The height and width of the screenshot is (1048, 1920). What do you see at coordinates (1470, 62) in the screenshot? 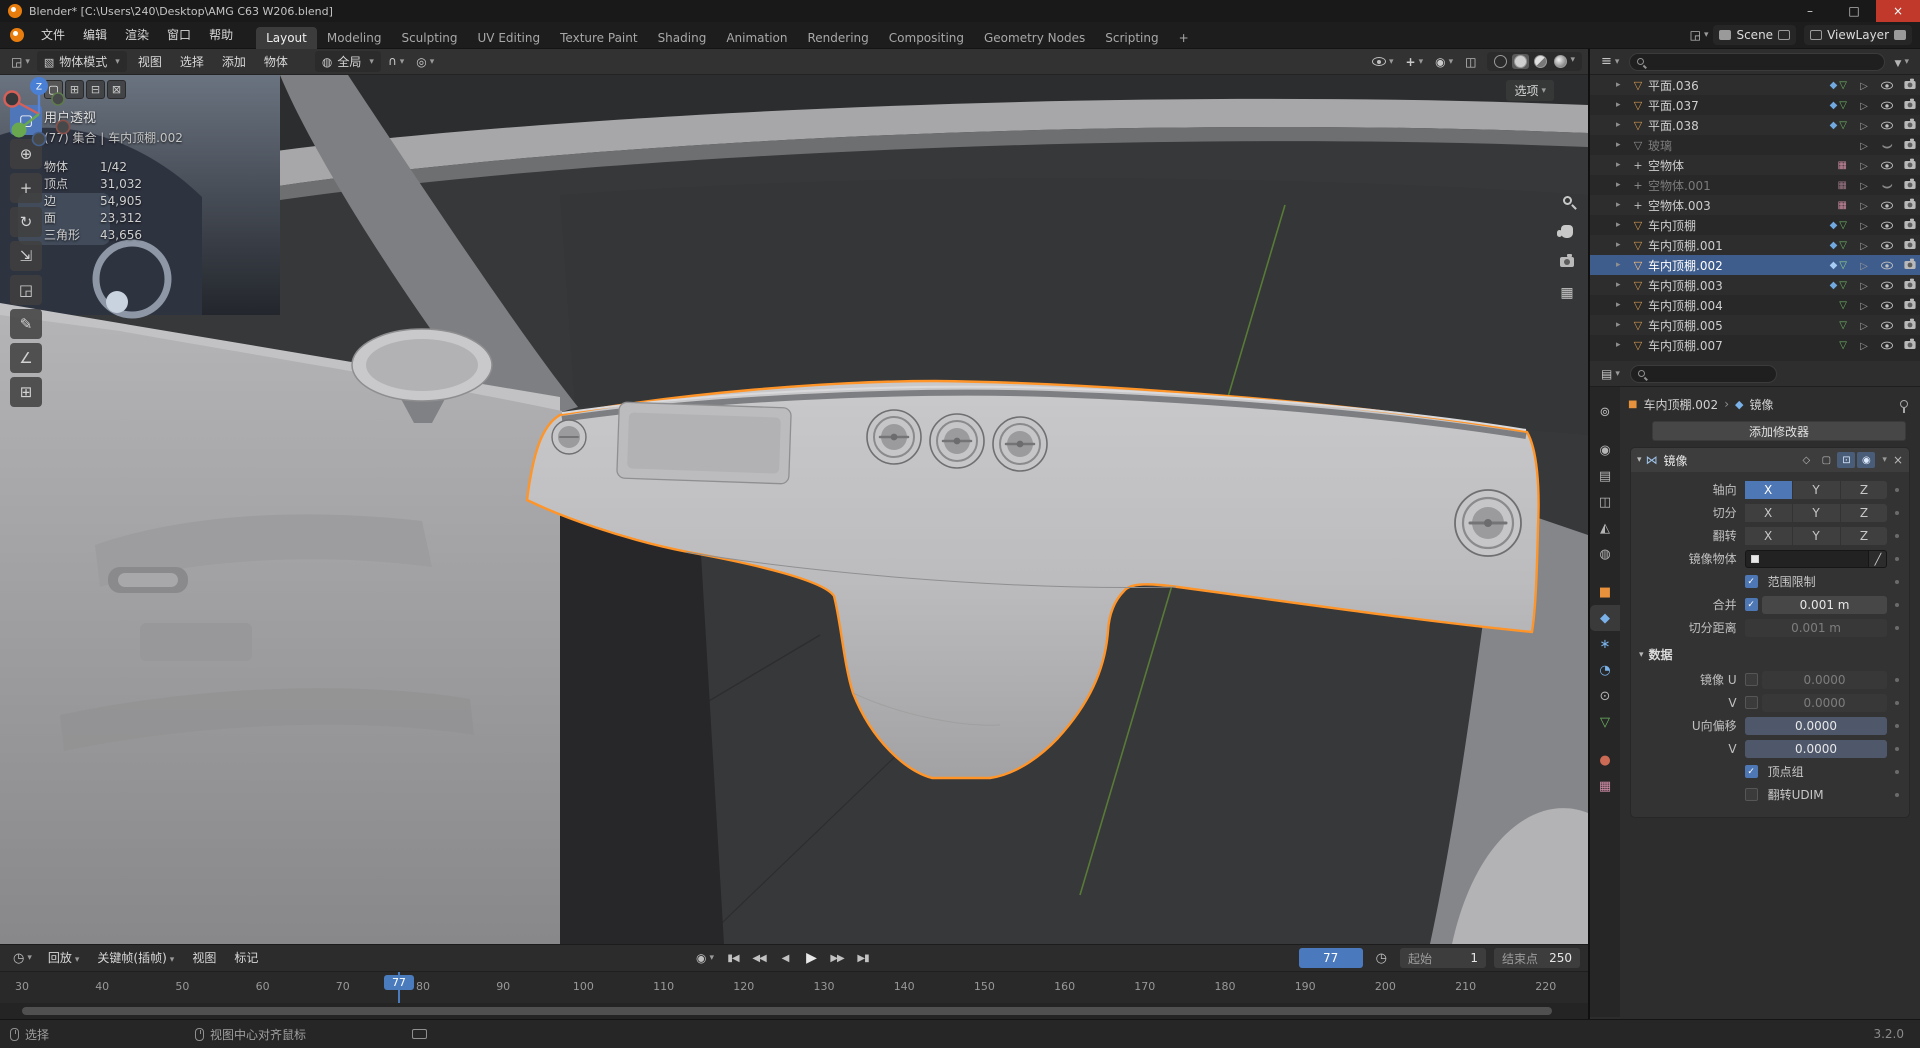
I see `xray-toggle` at bounding box center [1470, 62].